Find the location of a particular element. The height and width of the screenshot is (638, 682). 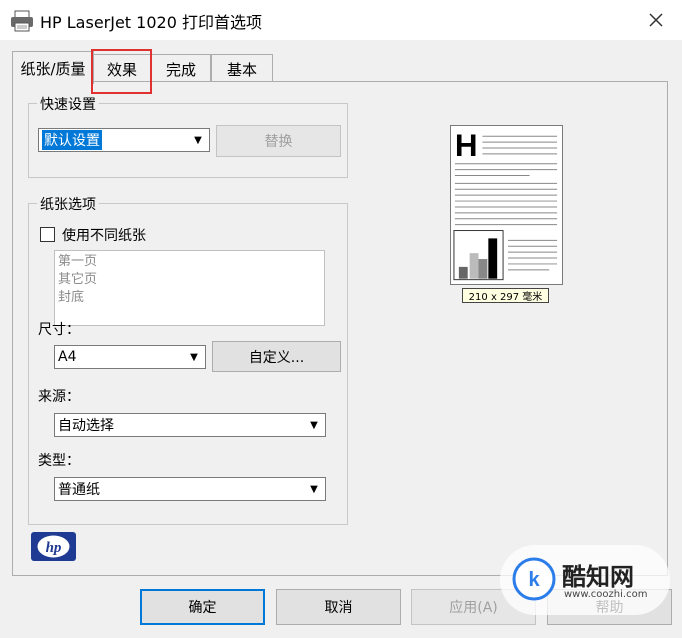

window-title: HP LaserJet 1020 打印首选项 is located at coordinates (151, 22).